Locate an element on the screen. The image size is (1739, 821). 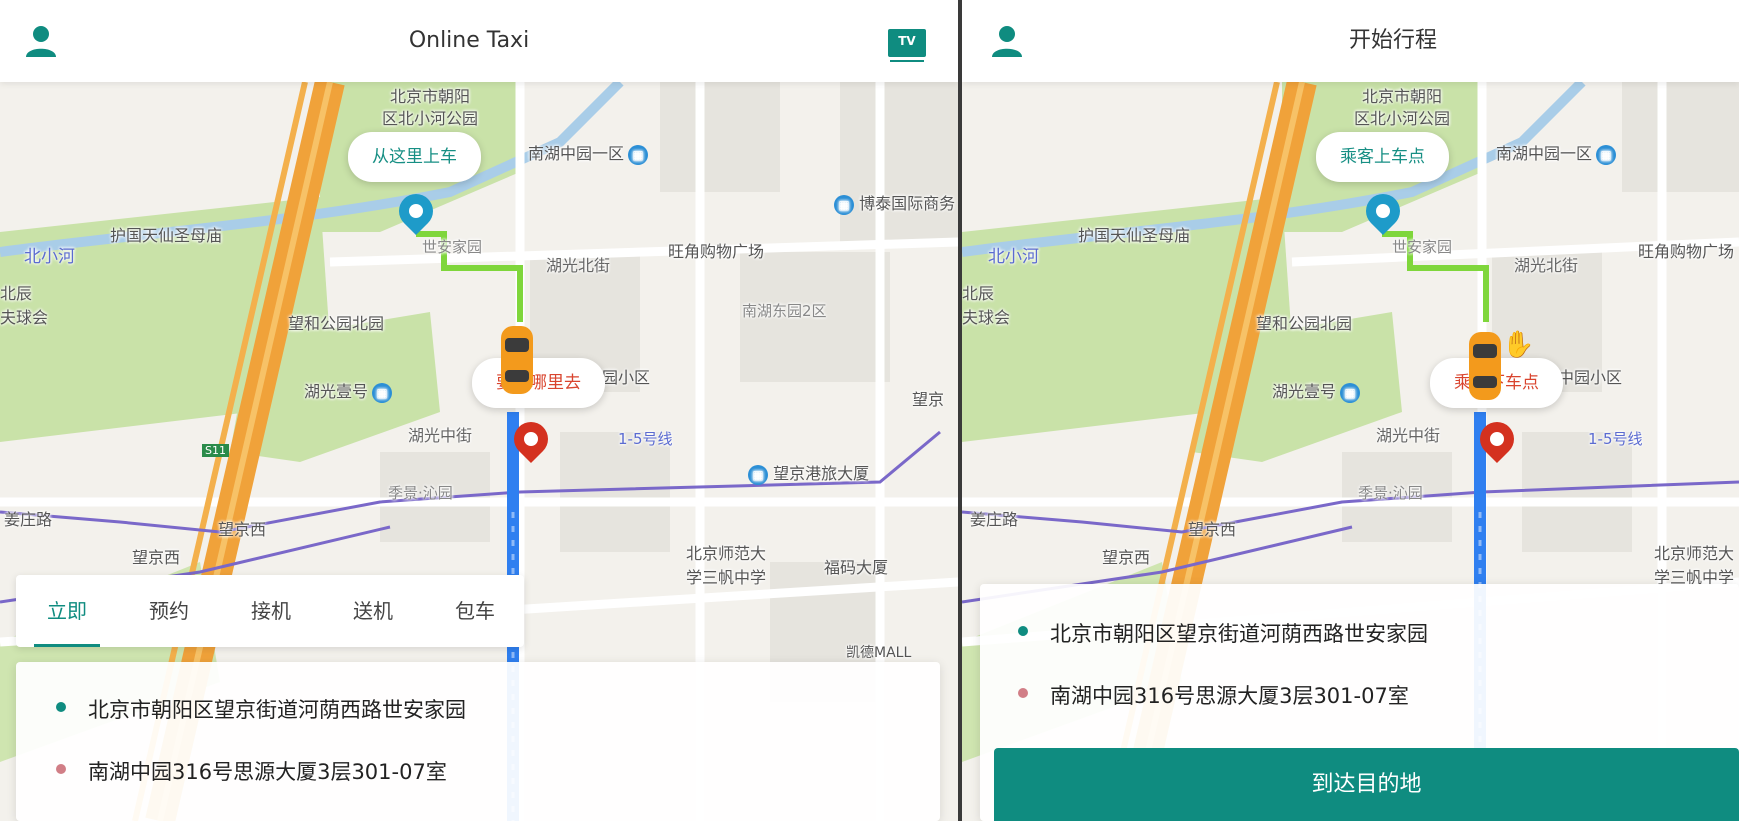
map-label: 福码大厦 is located at coordinates (856, 567).